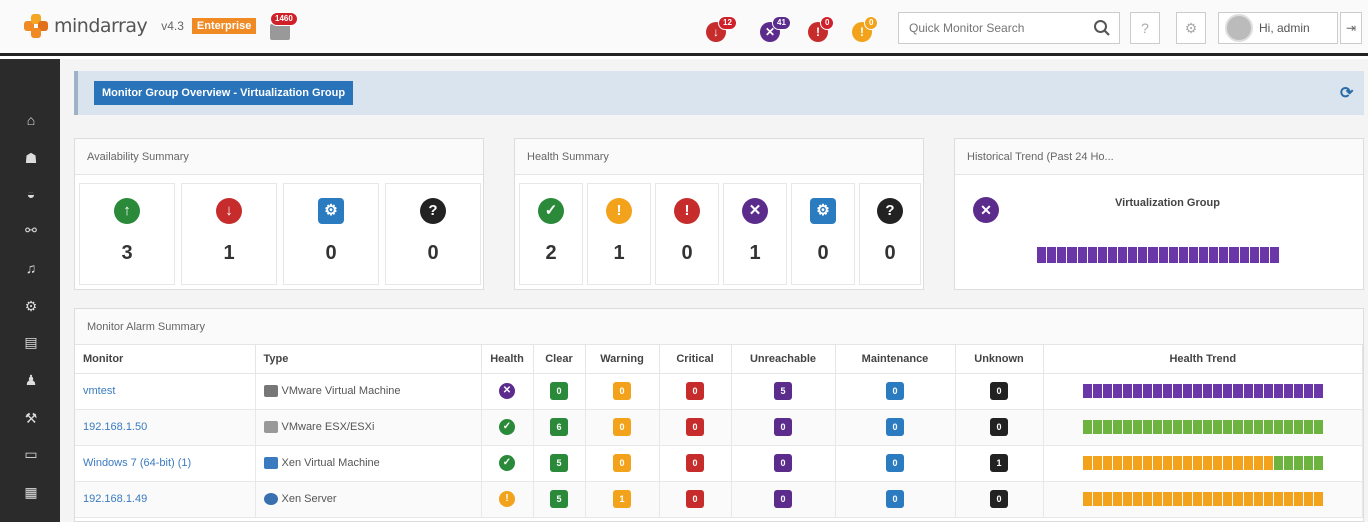  I want to click on monitor-link: 192.168.1.50, so click(115, 427).